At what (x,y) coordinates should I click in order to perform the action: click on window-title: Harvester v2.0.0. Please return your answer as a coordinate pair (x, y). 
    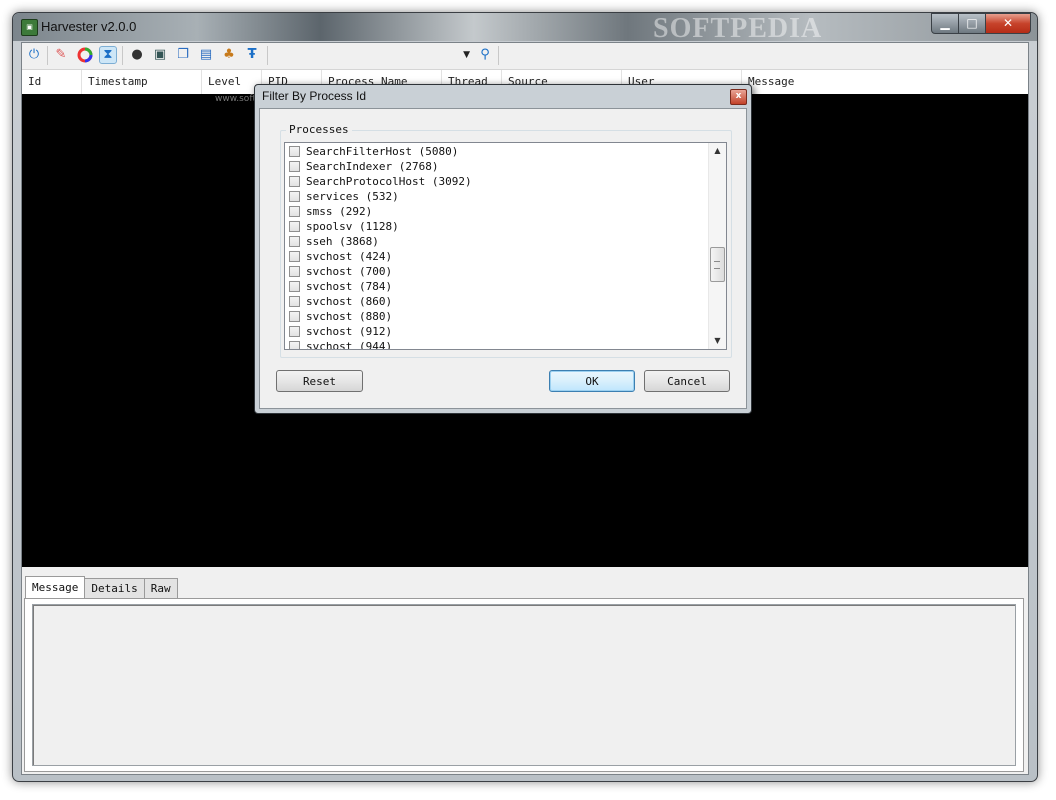
    Looking at the image, I should click on (89, 26).